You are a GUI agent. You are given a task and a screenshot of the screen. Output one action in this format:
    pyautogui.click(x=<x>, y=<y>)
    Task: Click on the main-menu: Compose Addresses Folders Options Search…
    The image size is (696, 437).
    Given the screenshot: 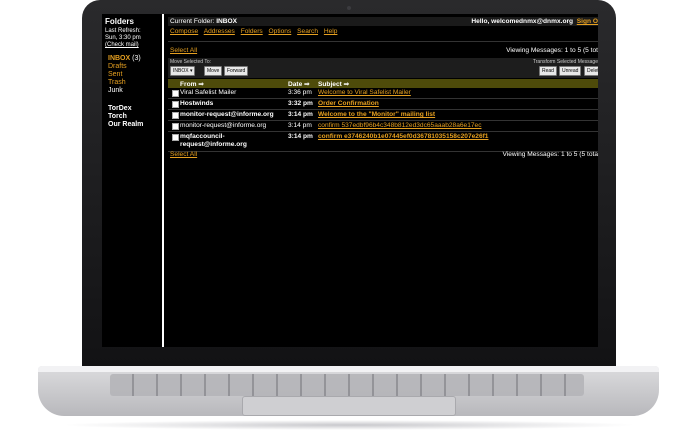 What is the action you would take?
    pyautogui.click(x=255, y=31)
    